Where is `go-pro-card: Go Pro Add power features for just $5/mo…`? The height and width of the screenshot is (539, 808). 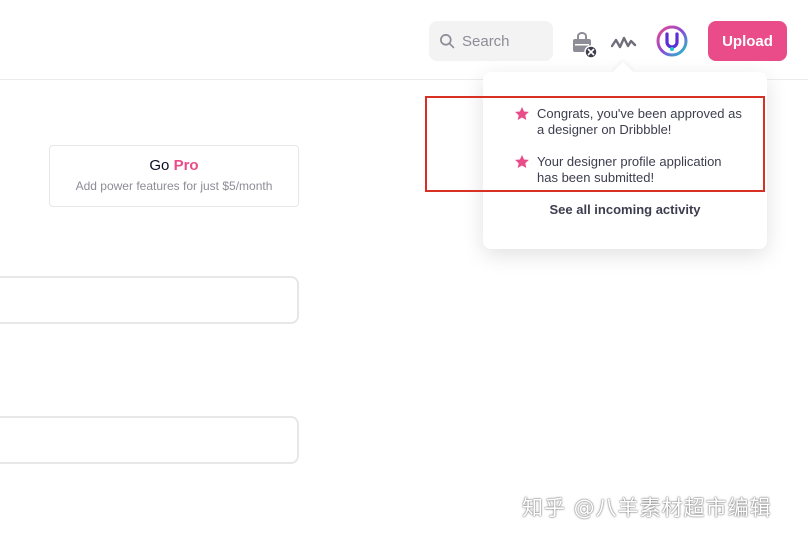
go-pro-card: Go Pro Add power features for just $5/mo… is located at coordinates (174, 176).